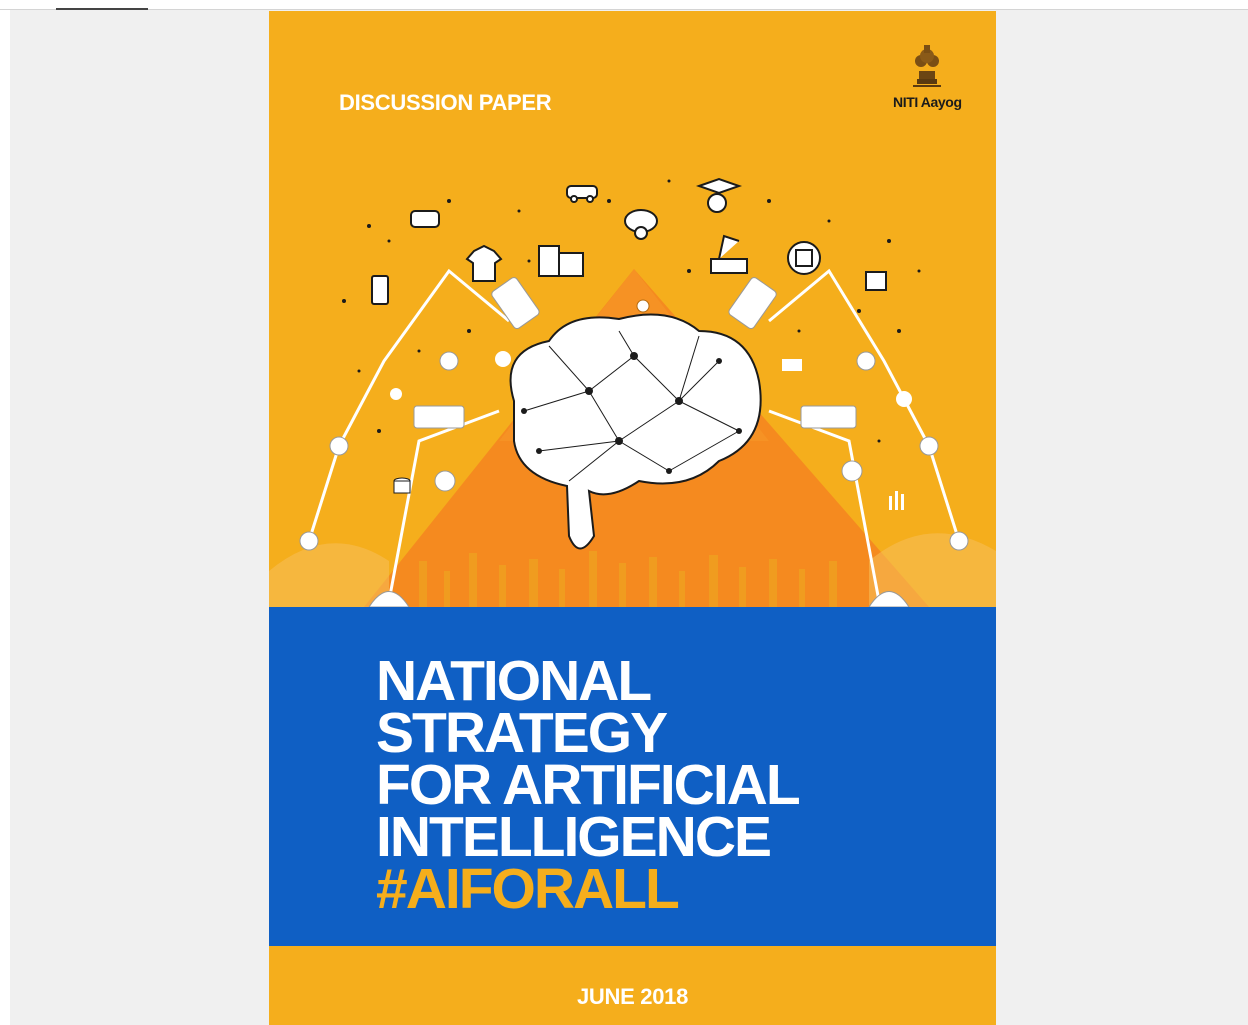  What do you see at coordinates (425, 219) in the screenshot?
I see `vr-glasses-icon` at bounding box center [425, 219].